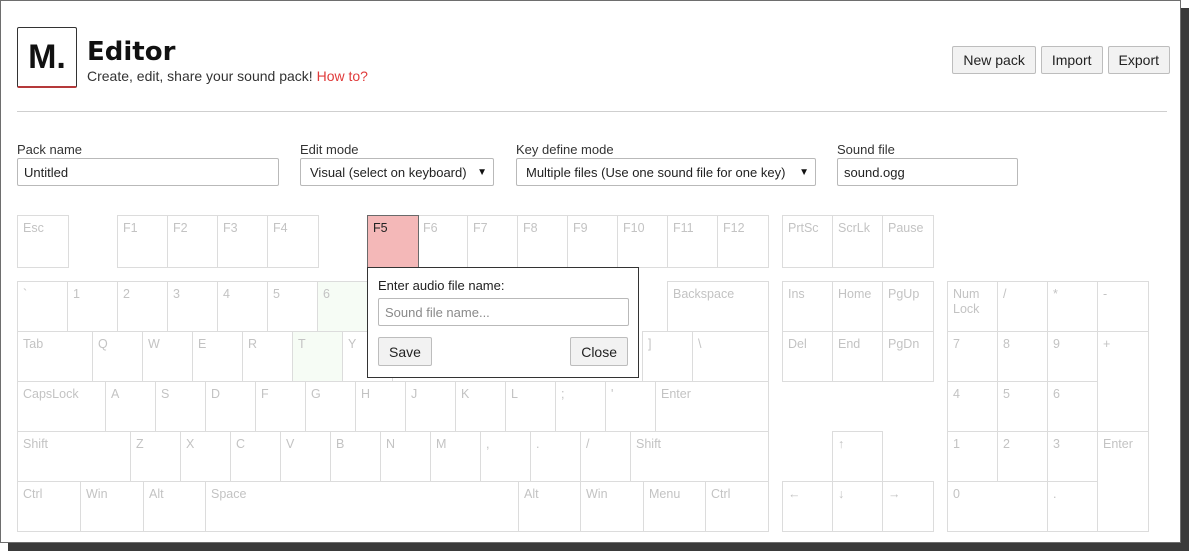 The width and height of the screenshot is (1190, 558). I want to click on key-pgdn: PgDn, so click(908, 356).